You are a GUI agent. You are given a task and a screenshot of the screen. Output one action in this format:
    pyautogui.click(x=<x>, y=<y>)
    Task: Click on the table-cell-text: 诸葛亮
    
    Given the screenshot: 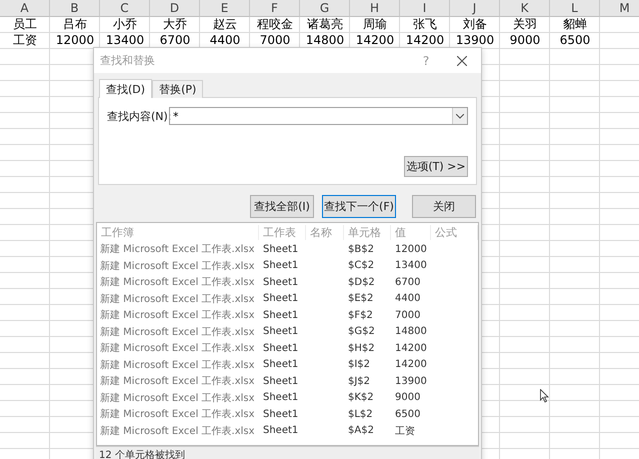 What is the action you would take?
    pyautogui.click(x=325, y=24)
    